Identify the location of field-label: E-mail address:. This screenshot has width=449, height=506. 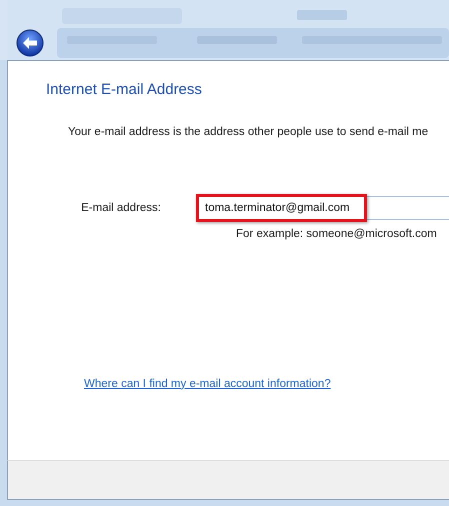
(121, 208).